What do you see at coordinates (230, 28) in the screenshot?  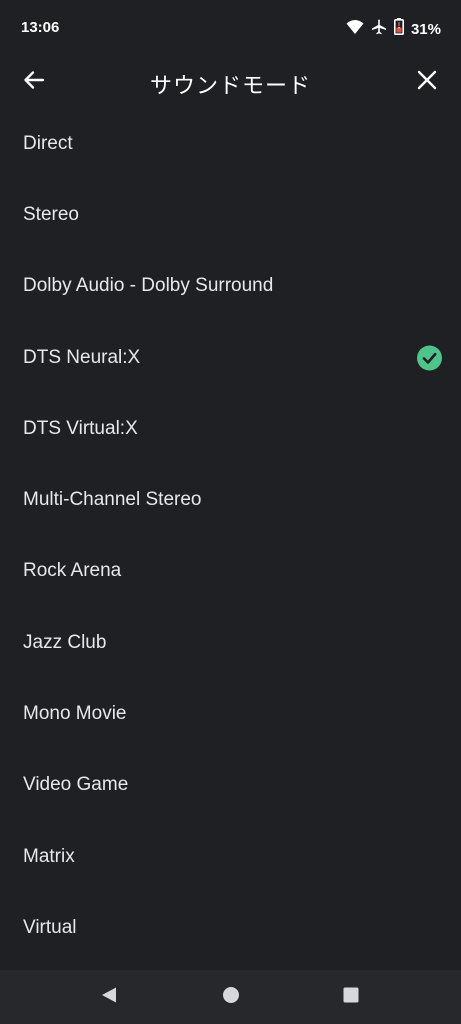 I see `status-bar: 13:06 31%` at bounding box center [230, 28].